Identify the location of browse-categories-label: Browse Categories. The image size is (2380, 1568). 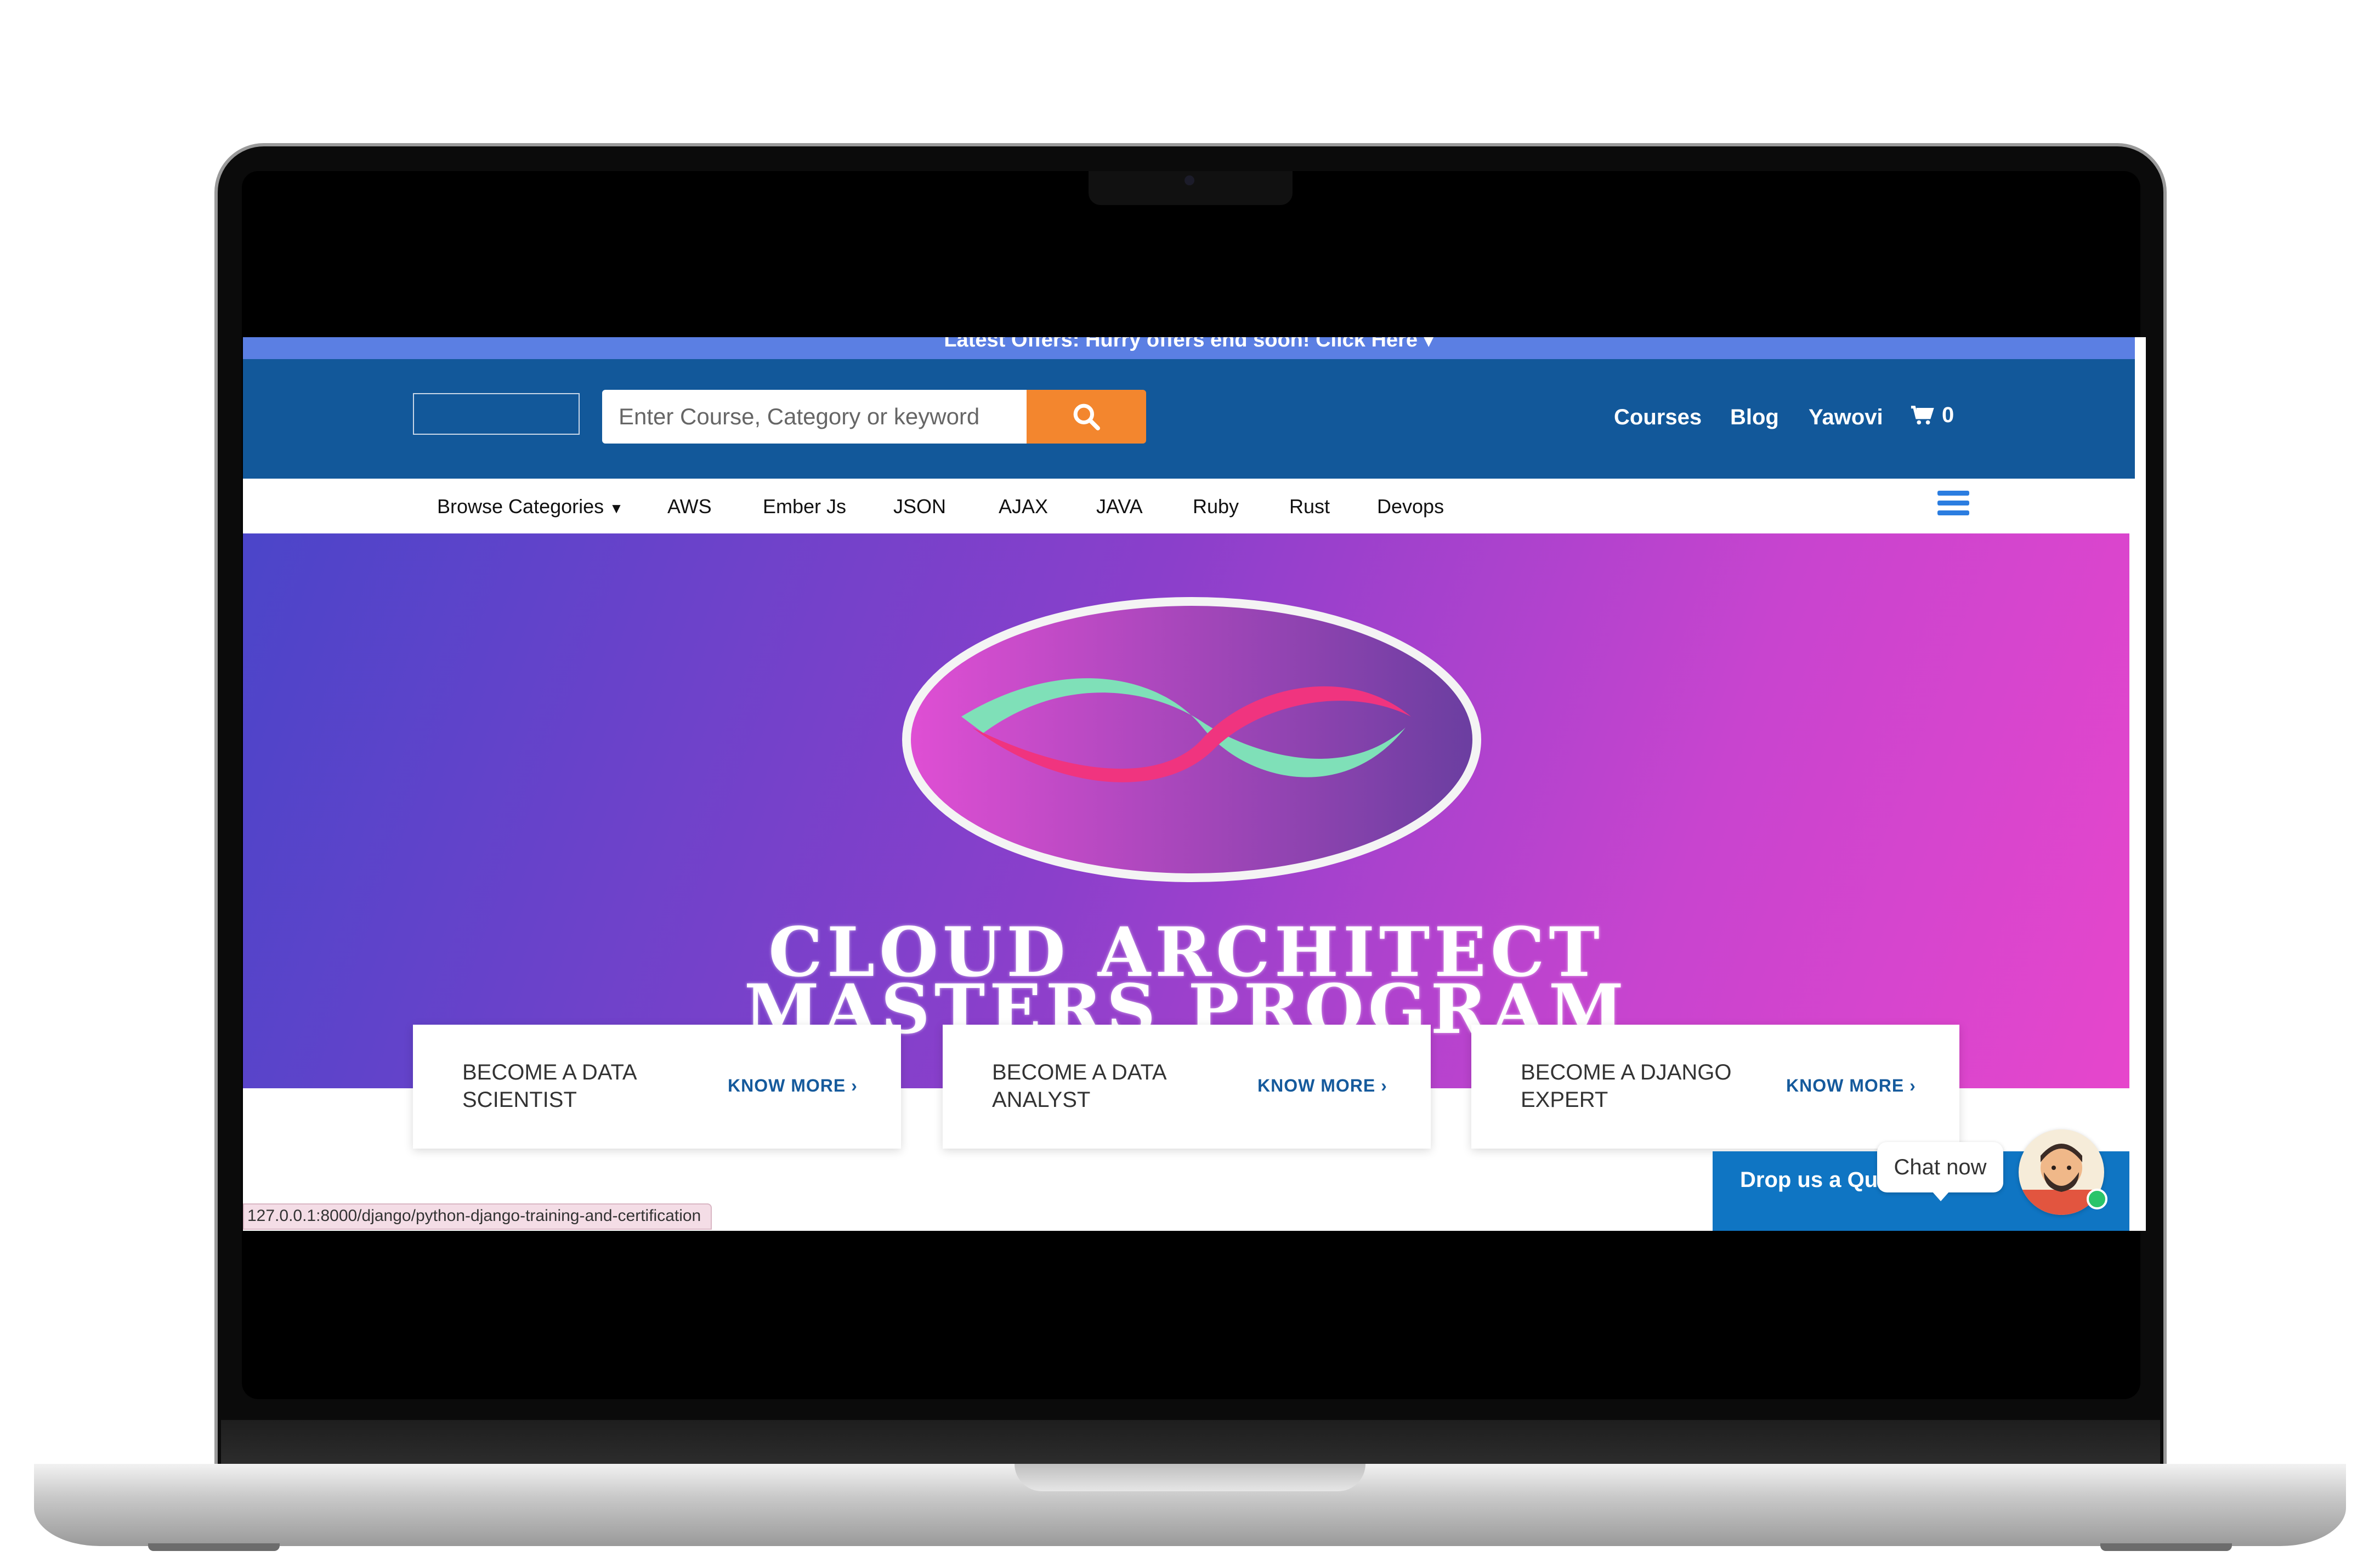
(520, 507).